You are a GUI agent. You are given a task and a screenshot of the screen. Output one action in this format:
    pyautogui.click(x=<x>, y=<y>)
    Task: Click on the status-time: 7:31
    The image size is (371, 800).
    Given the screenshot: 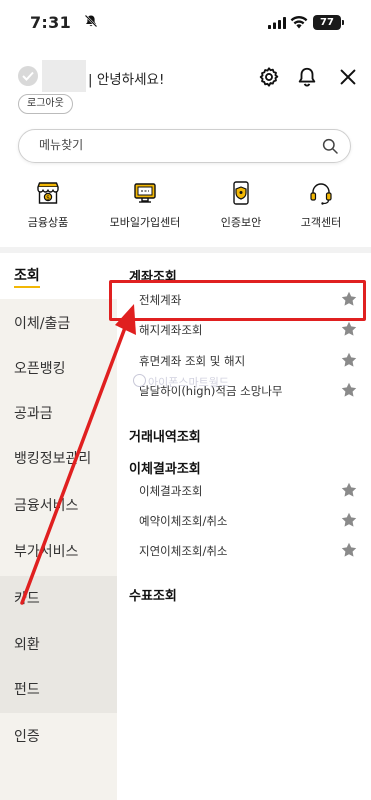 What is the action you would take?
    pyautogui.click(x=50, y=22)
    